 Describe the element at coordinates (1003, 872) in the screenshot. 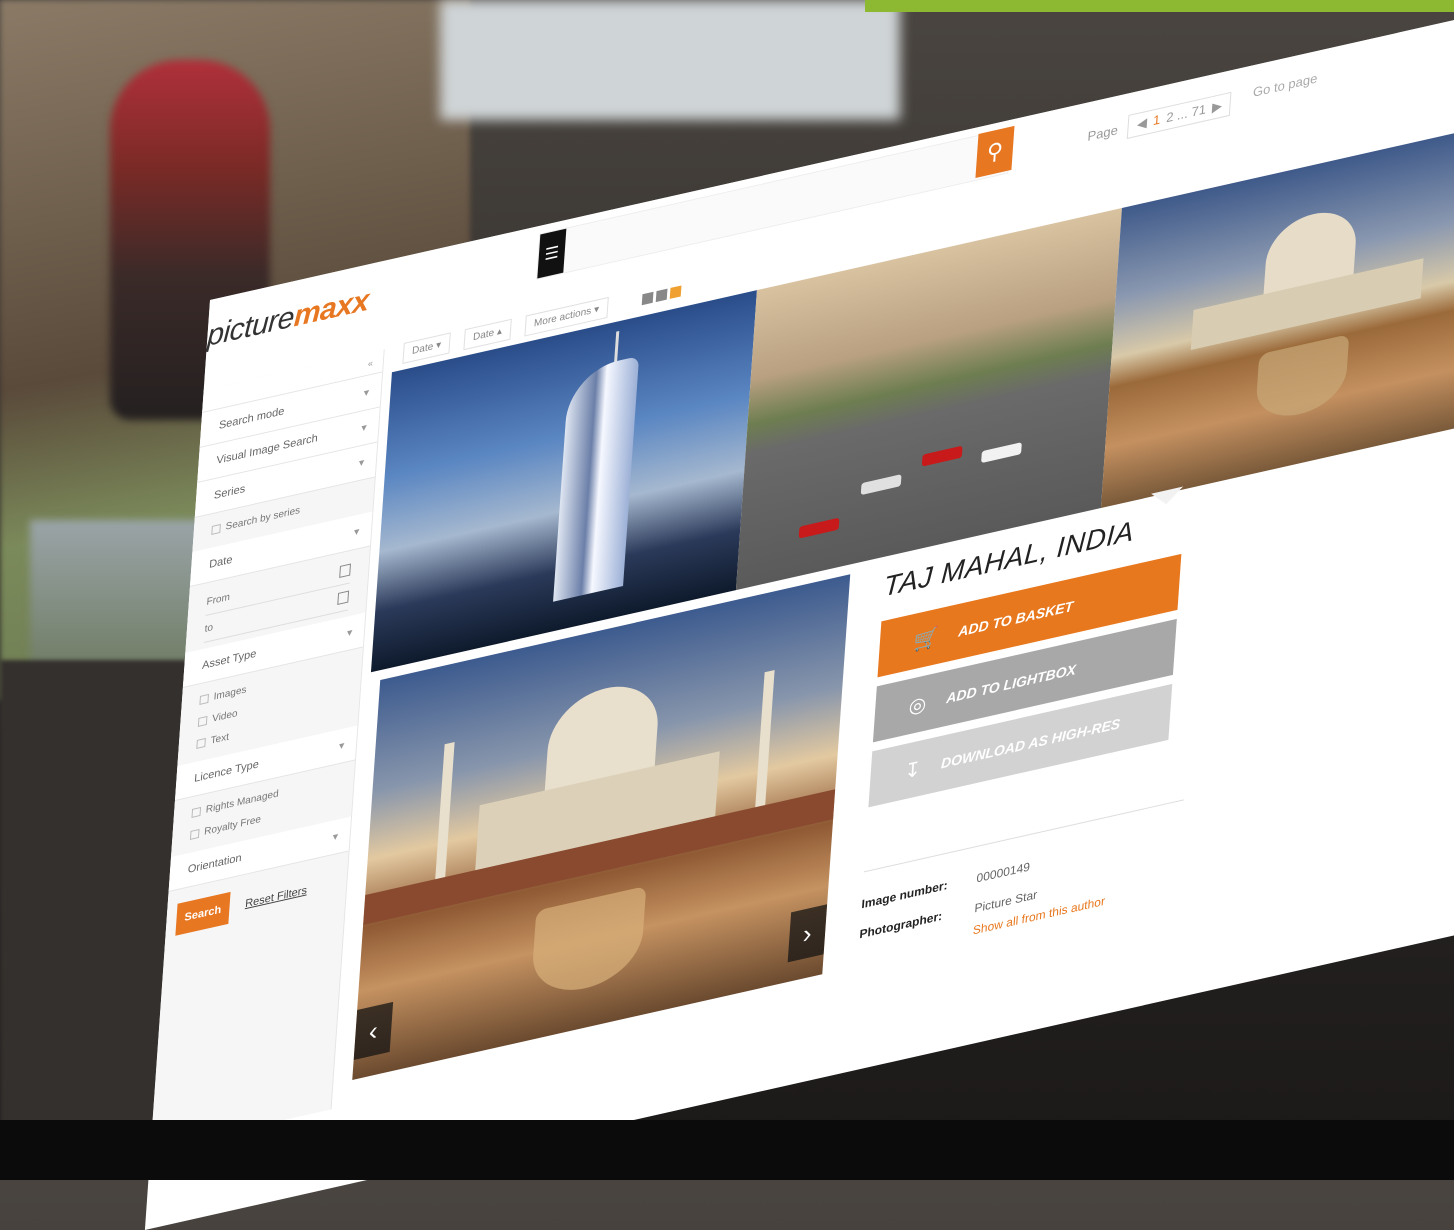

I see `image-number: 00000149` at that location.